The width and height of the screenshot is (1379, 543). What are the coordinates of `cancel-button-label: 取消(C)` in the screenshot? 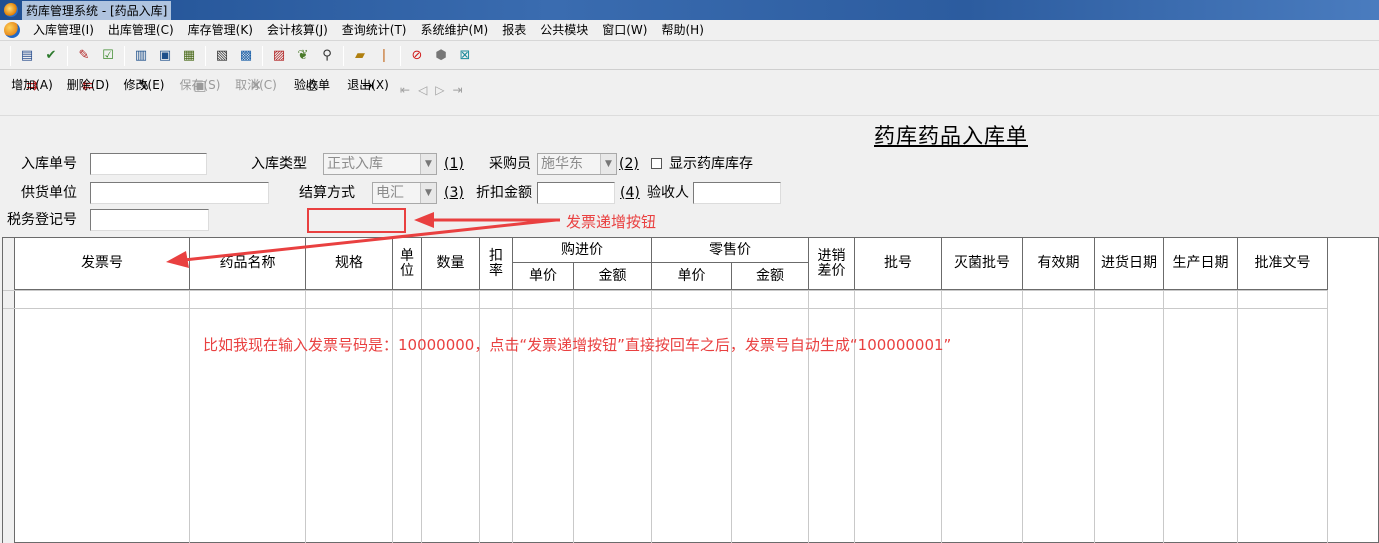 It's located at (256, 85).